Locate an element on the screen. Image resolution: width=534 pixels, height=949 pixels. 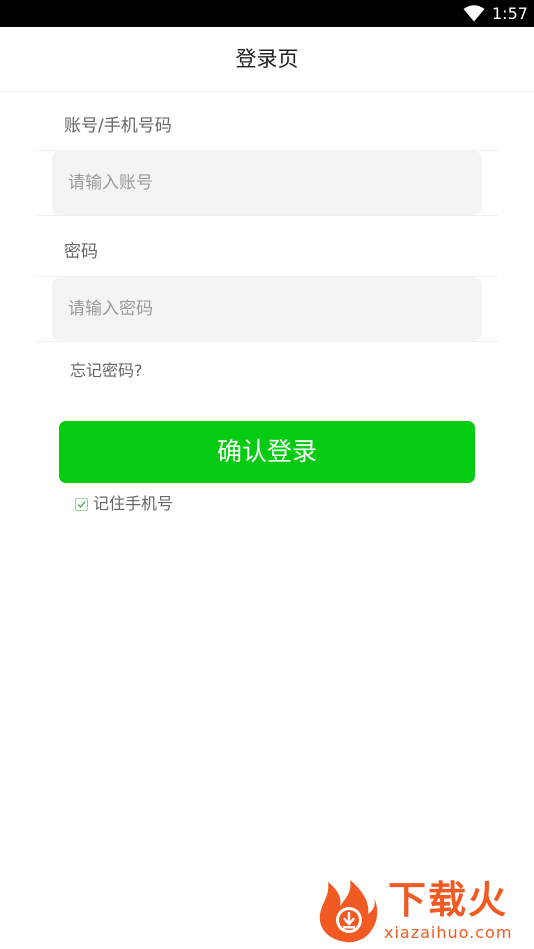
password-input is located at coordinates (267, 309).